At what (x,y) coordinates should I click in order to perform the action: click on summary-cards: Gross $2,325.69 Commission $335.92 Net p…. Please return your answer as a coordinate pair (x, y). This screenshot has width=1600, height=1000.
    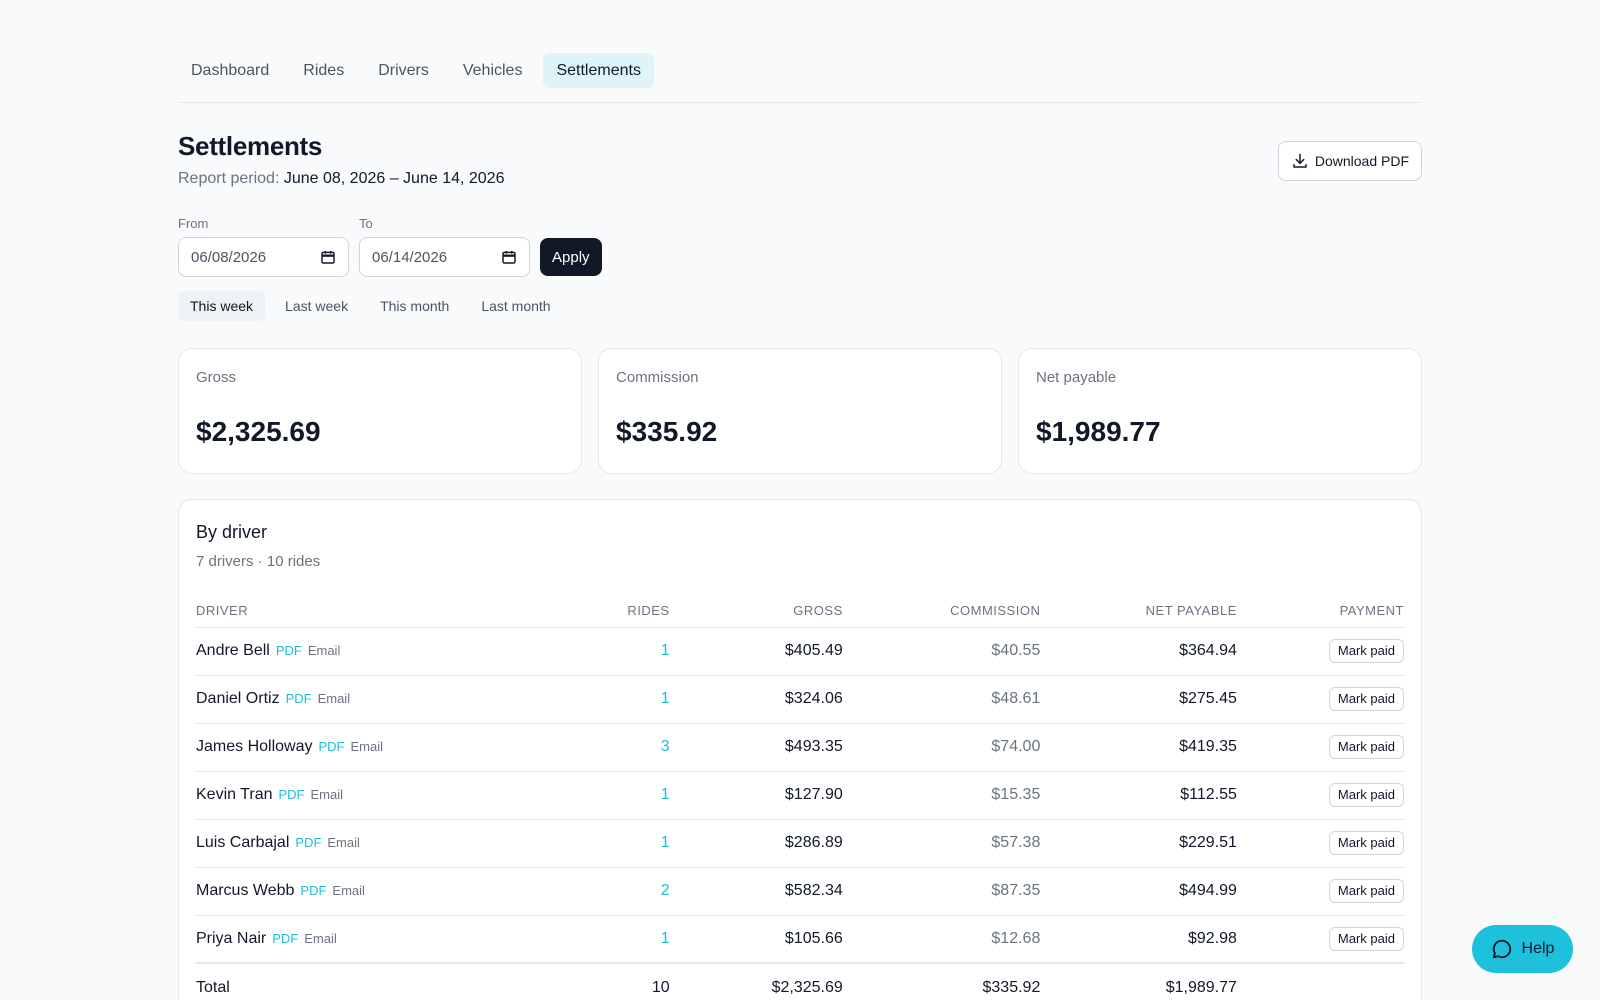
    Looking at the image, I should click on (800, 411).